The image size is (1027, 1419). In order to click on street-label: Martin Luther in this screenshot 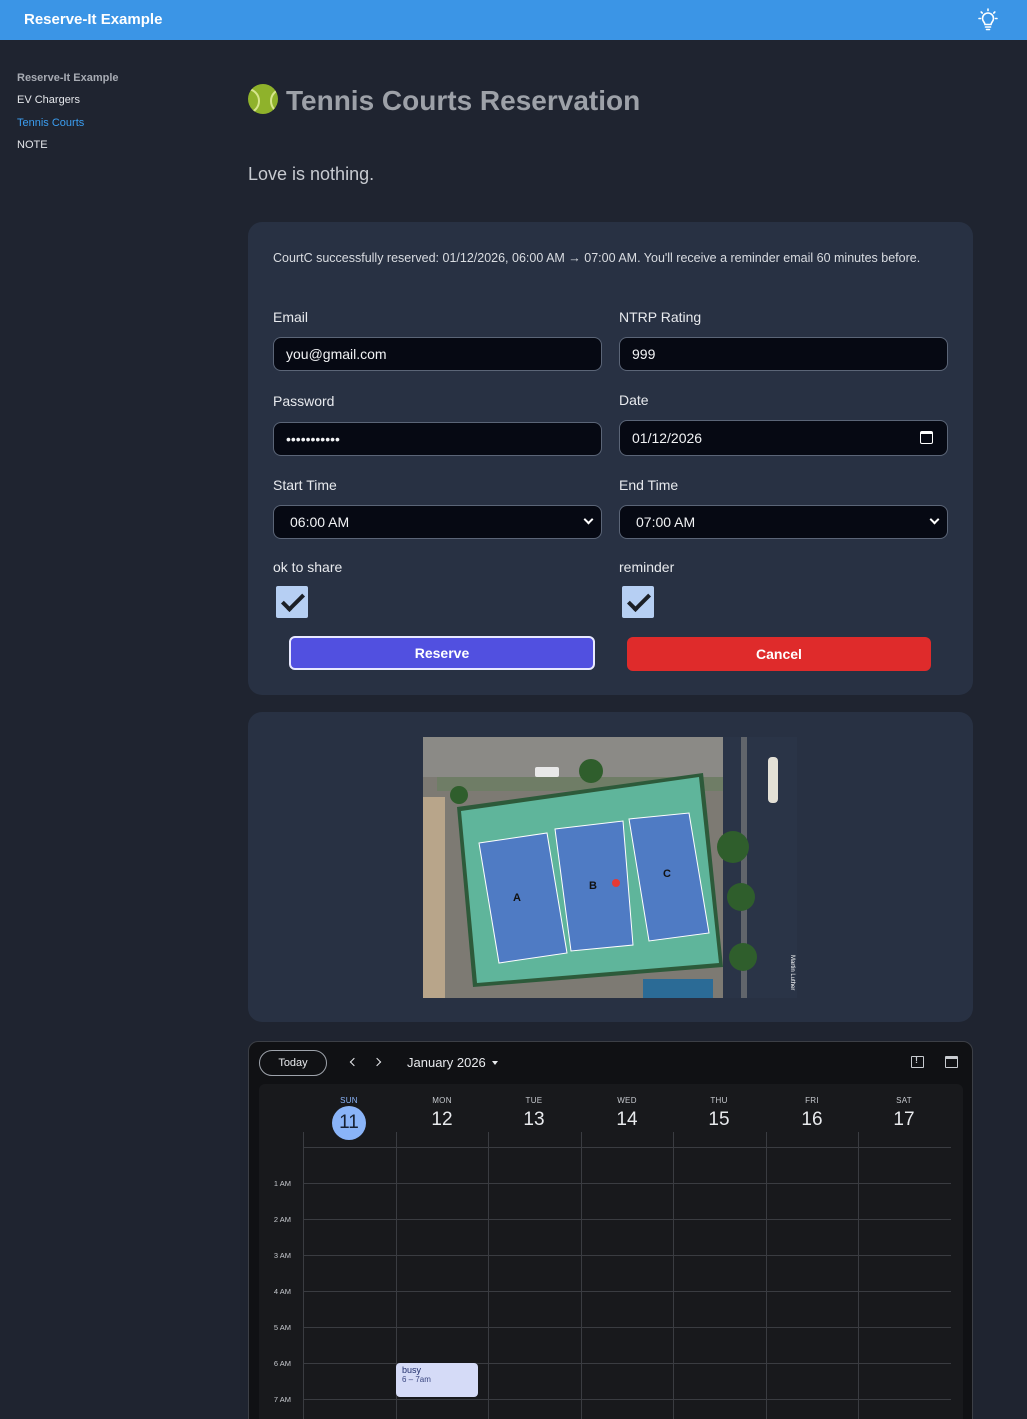, I will do `click(792, 972)`.